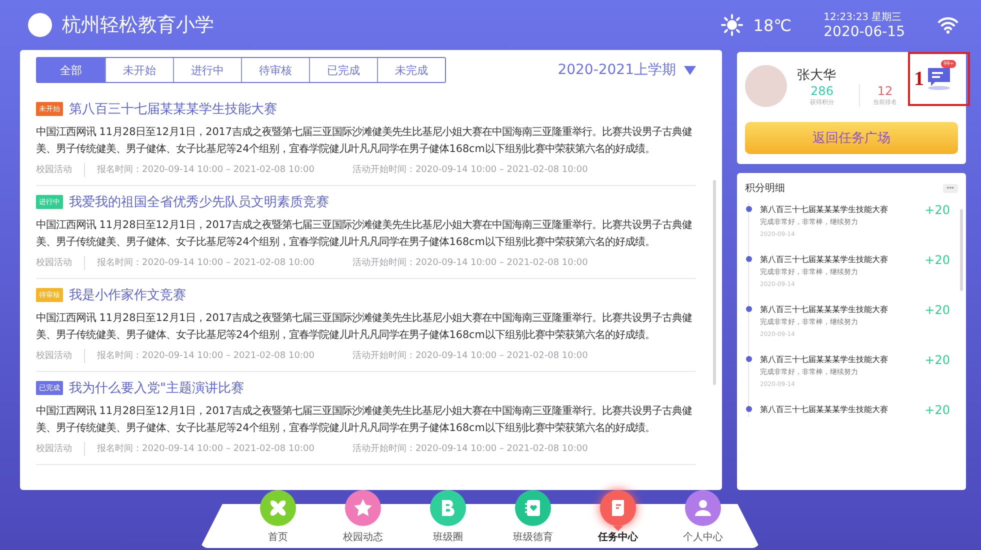 The height and width of the screenshot is (550, 981). I want to click on date: 2020-06-15, so click(864, 32).